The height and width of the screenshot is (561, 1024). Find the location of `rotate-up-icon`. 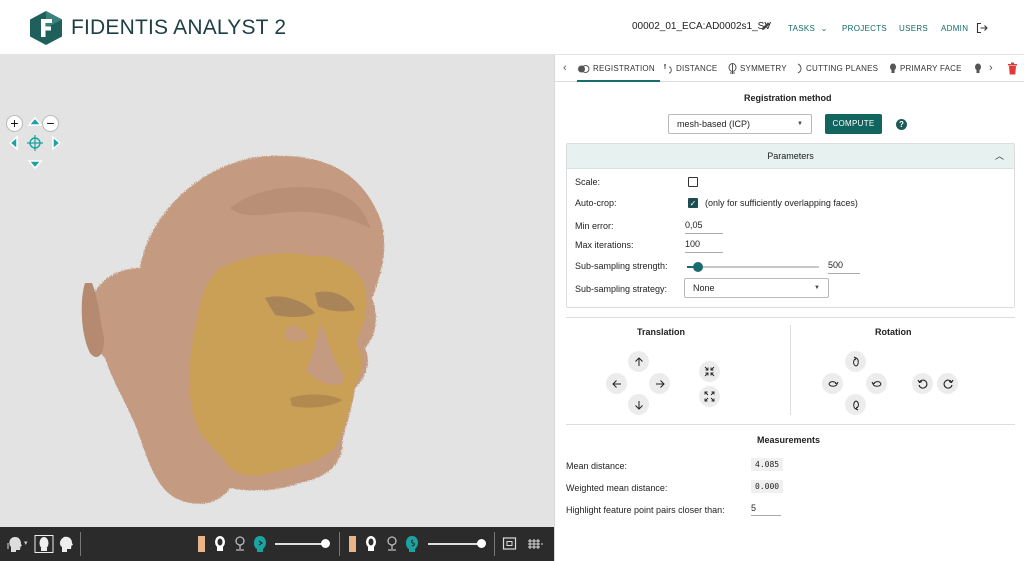

rotate-up-icon is located at coordinates (855, 361).